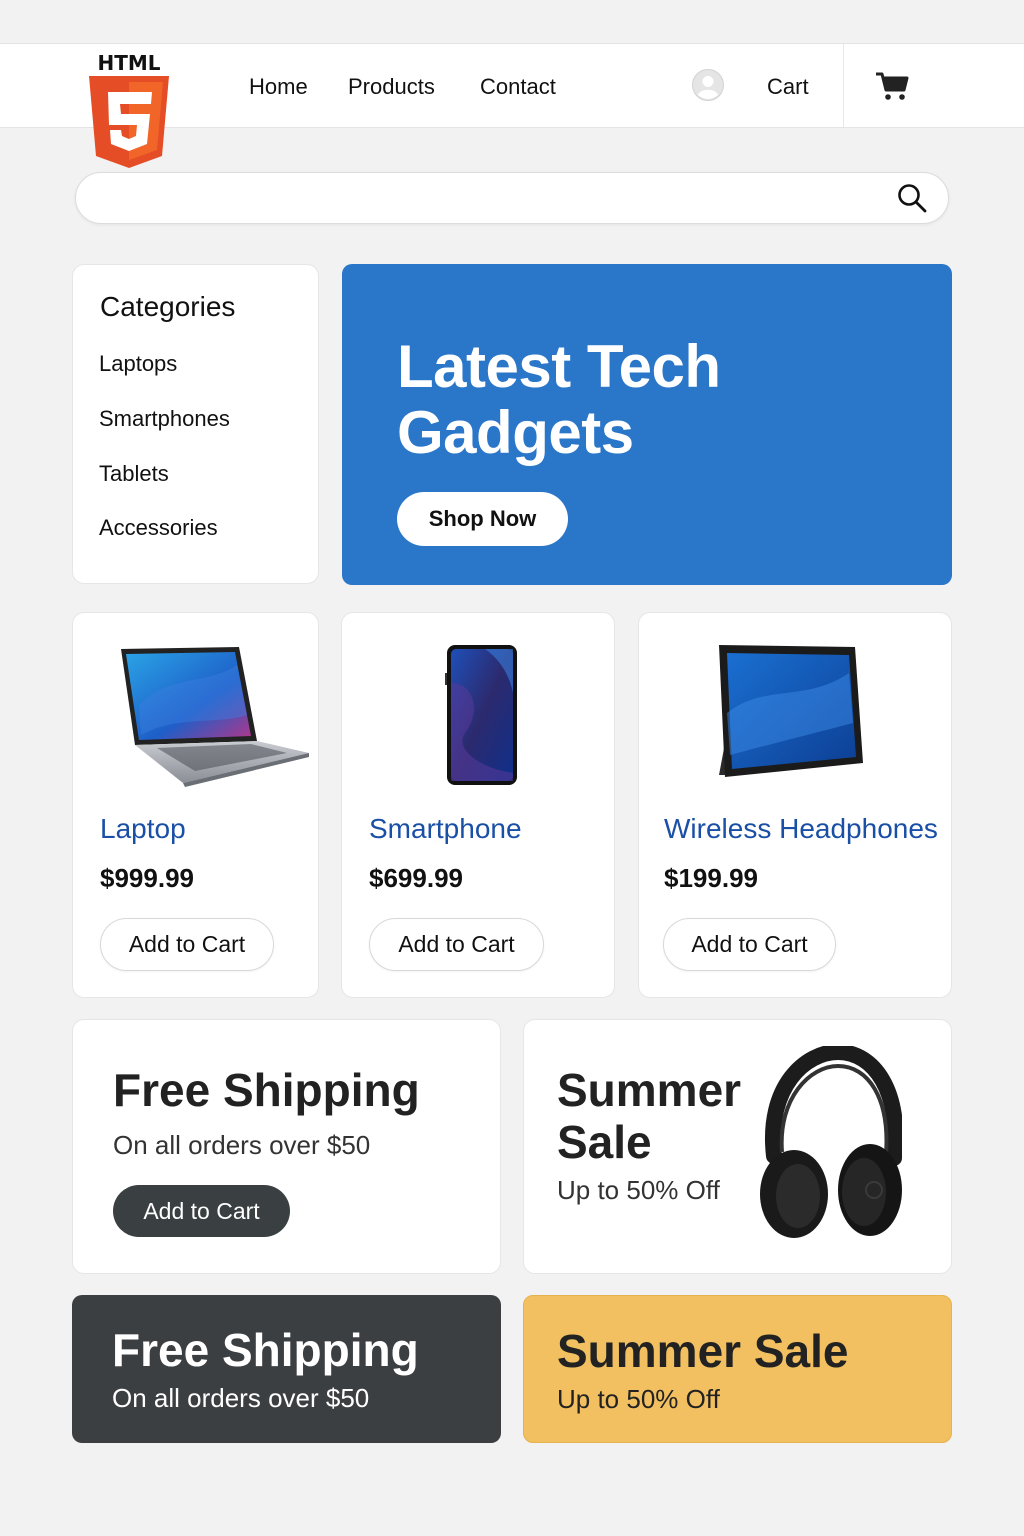  Describe the element at coordinates (242, 1145) in the screenshot. I see `promo-subtitle: On all orders over $50` at that location.